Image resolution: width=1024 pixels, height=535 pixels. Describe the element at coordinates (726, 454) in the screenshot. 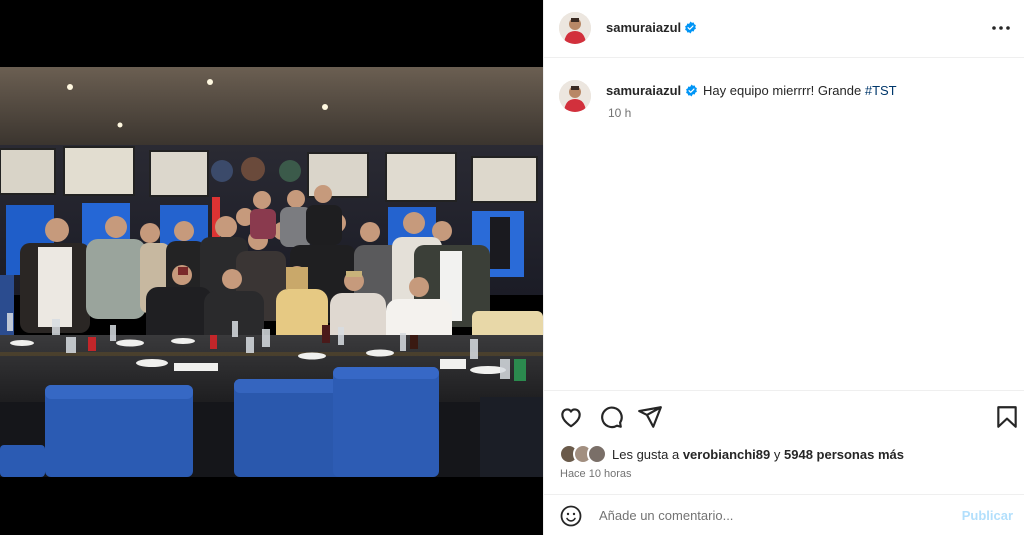

I see `liker-username: verobianchi89` at that location.